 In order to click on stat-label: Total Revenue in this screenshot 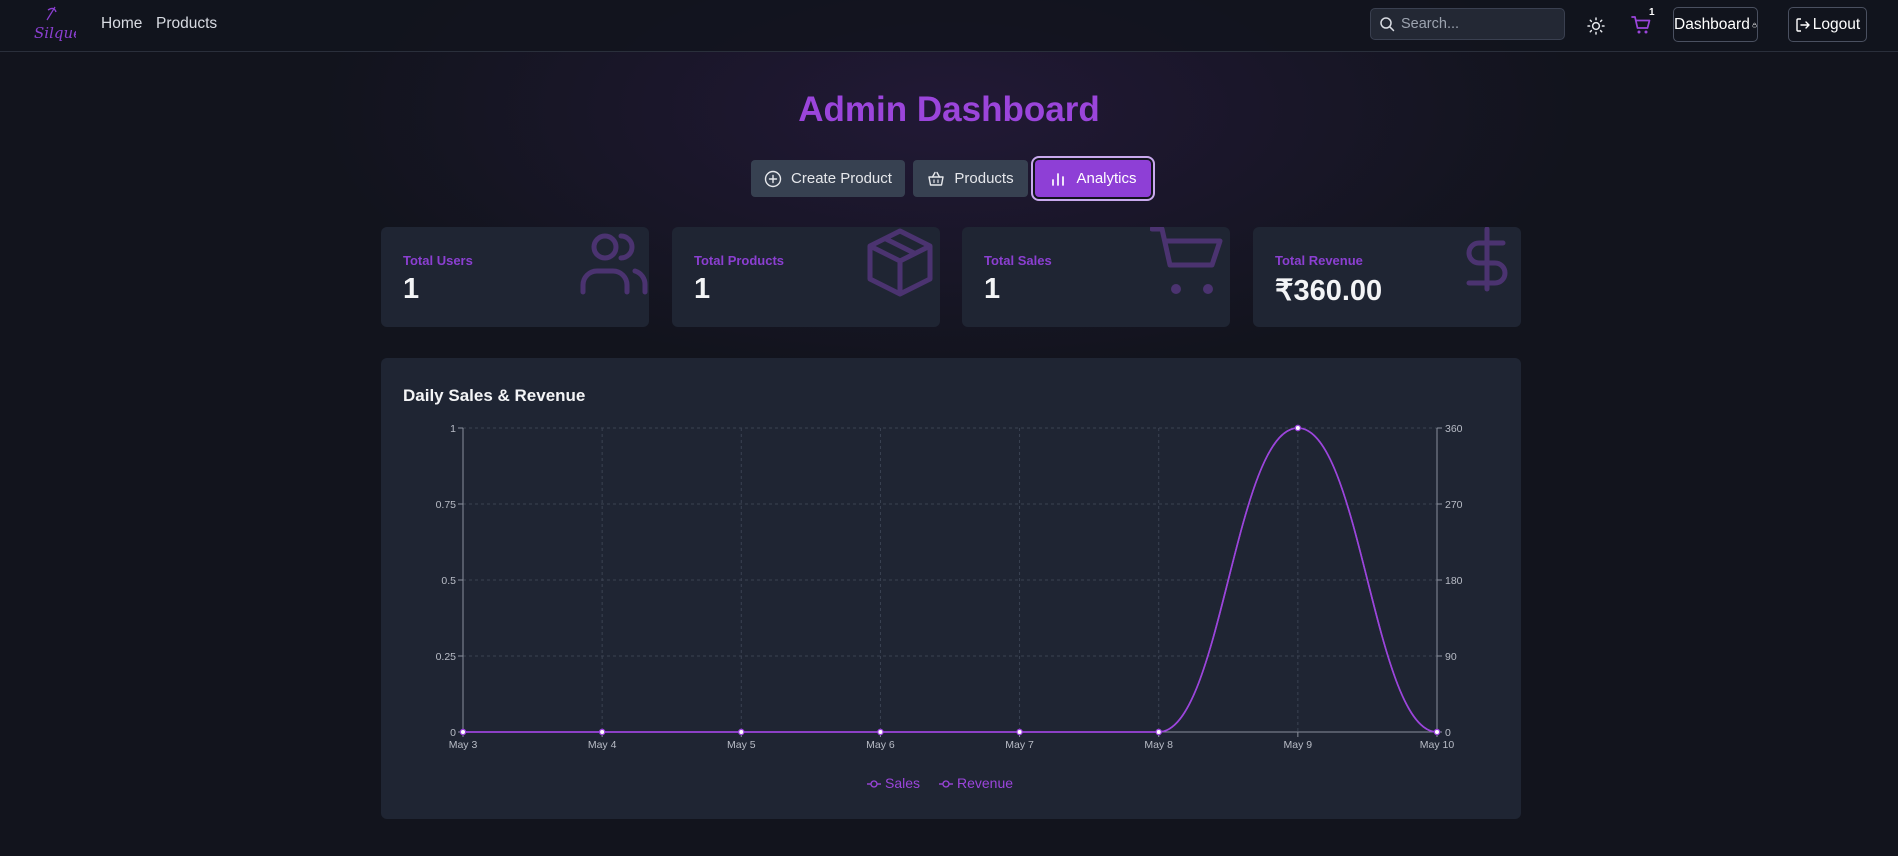, I will do `click(1319, 260)`.